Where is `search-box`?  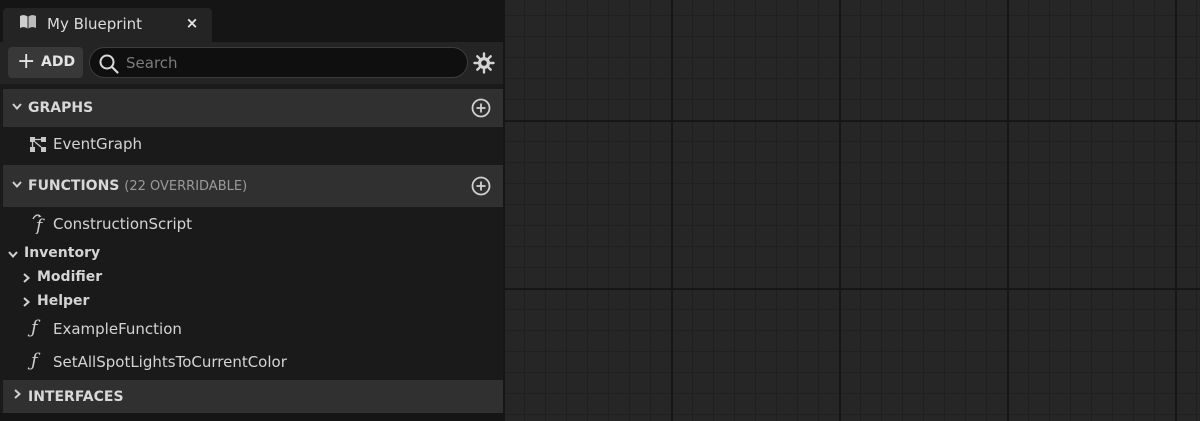
search-box is located at coordinates (278, 62).